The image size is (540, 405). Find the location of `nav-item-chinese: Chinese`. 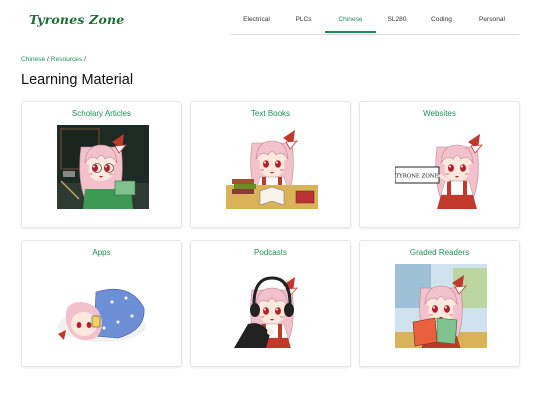

nav-item-chinese: Chinese is located at coordinates (350, 20).